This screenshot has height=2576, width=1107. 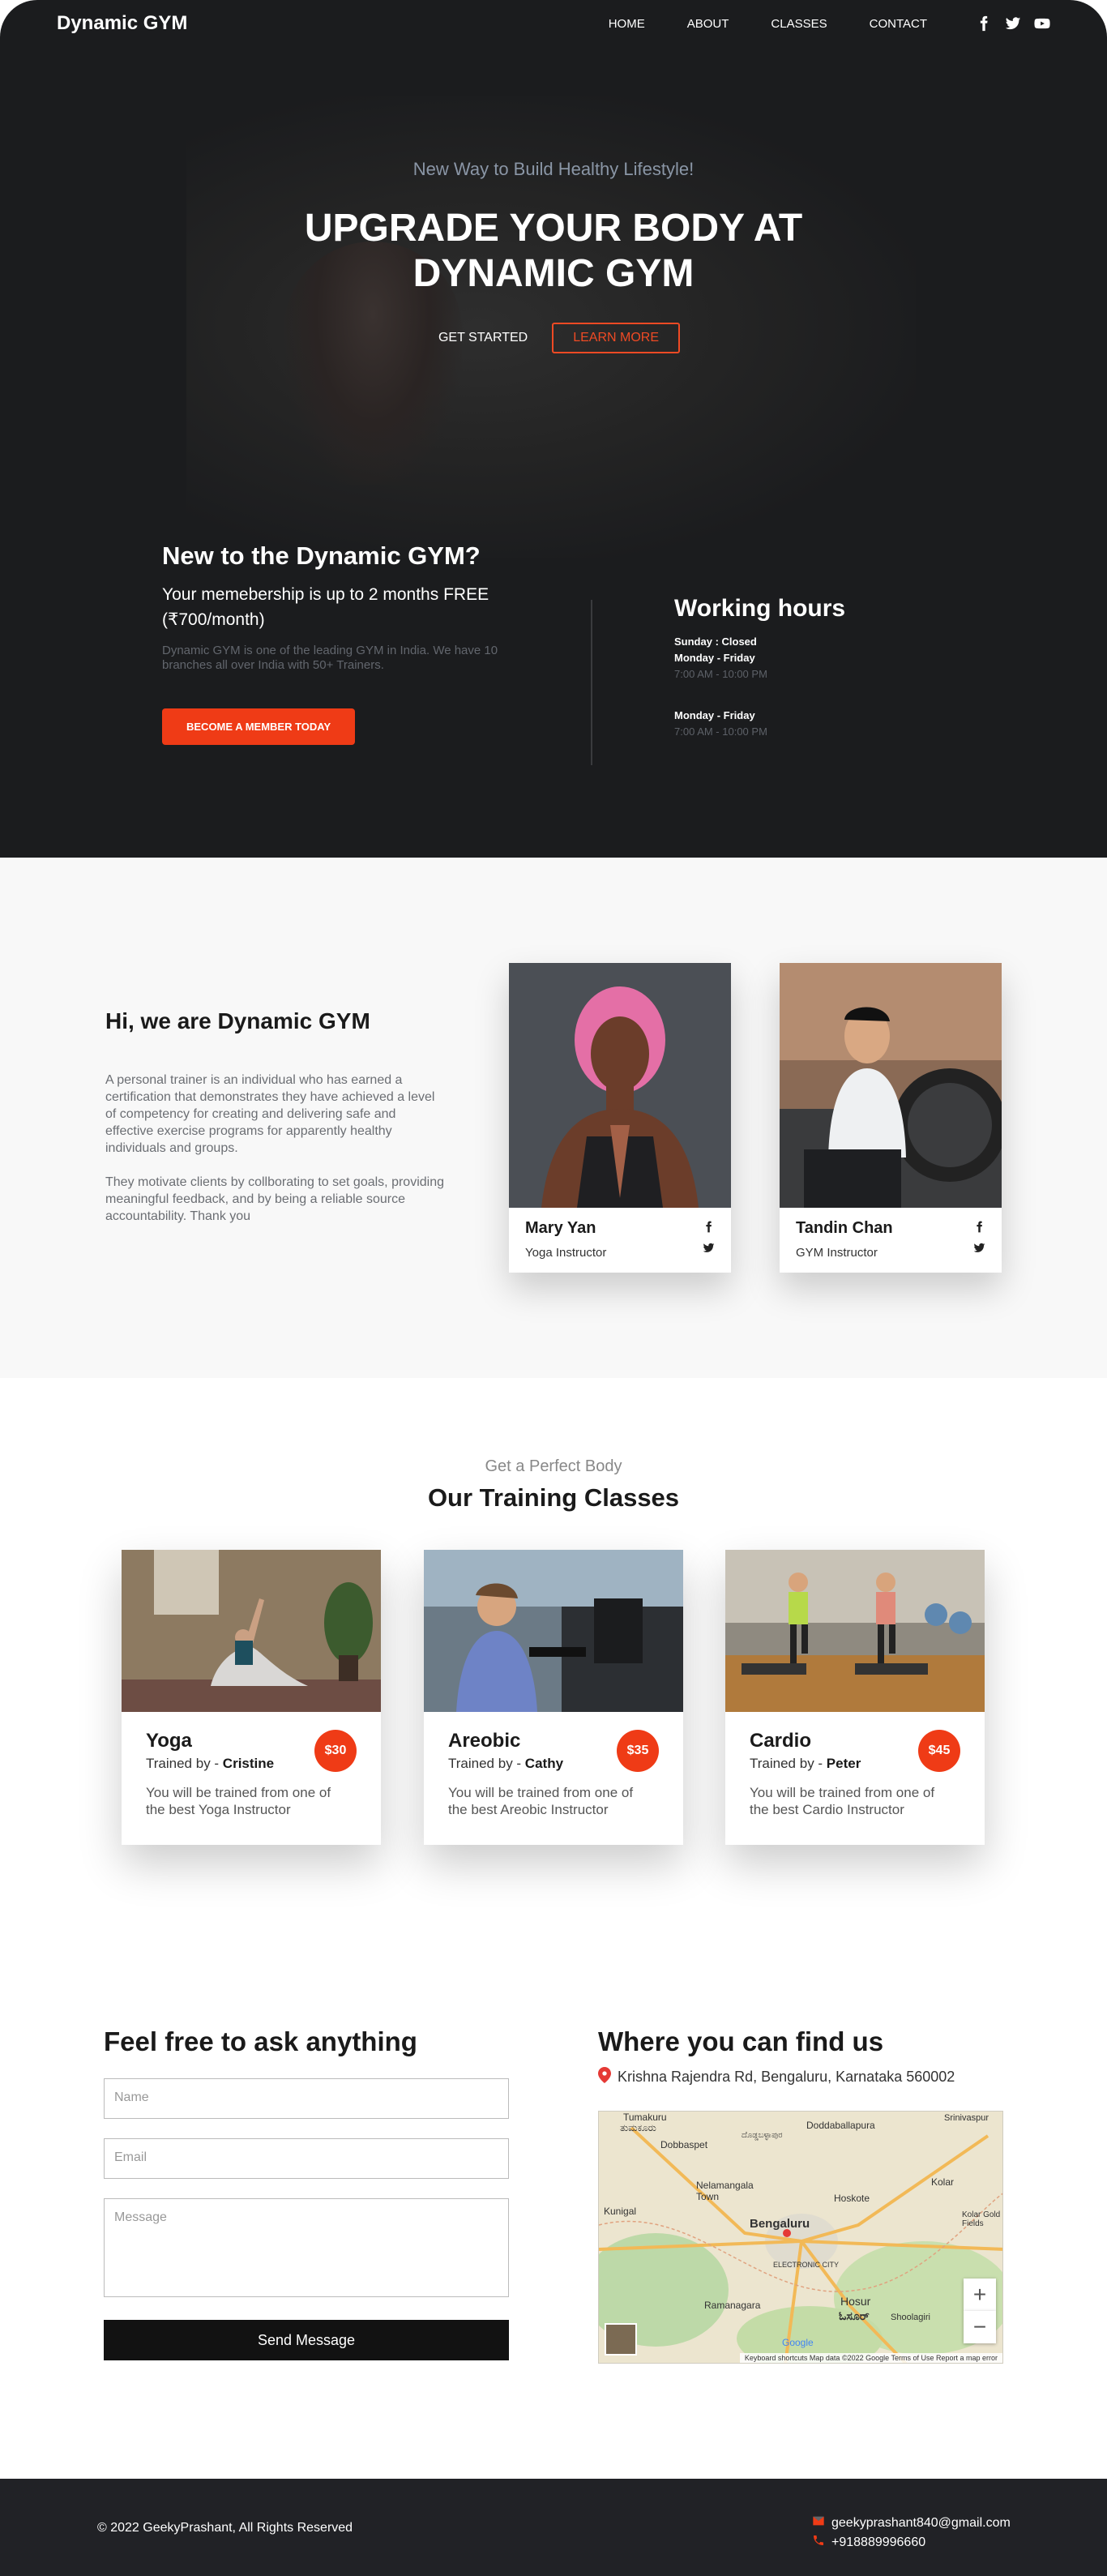 What do you see at coordinates (840, 2125) in the screenshot?
I see `map-label: Doddaballapura` at bounding box center [840, 2125].